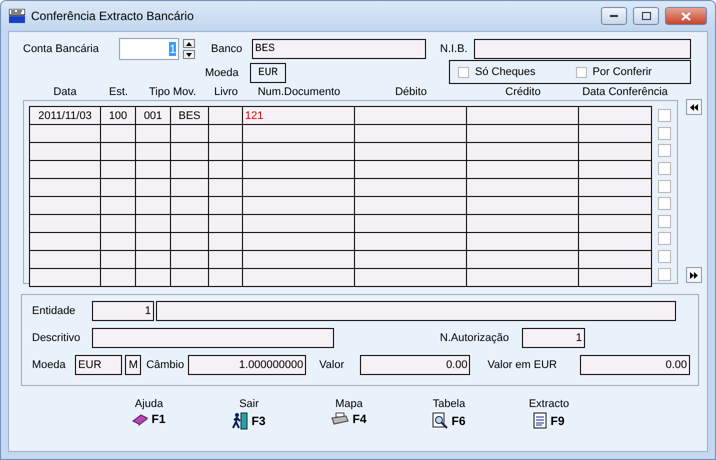  Describe the element at coordinates (339, 49) in the screenshot. I see `bank-field: BES` at that location.